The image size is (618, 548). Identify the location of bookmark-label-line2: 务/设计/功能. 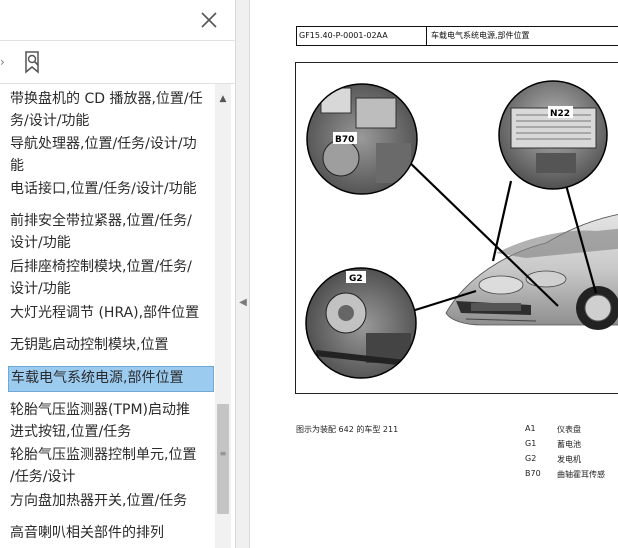
(50, 121).